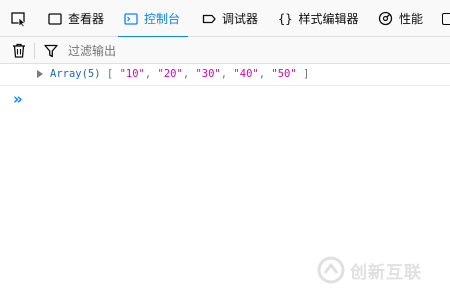 This screenshot has height=300, width=450. Describe the element at coordinates (285, 18) in the screenshot. I see `style-editor-icon: {}` at that location.